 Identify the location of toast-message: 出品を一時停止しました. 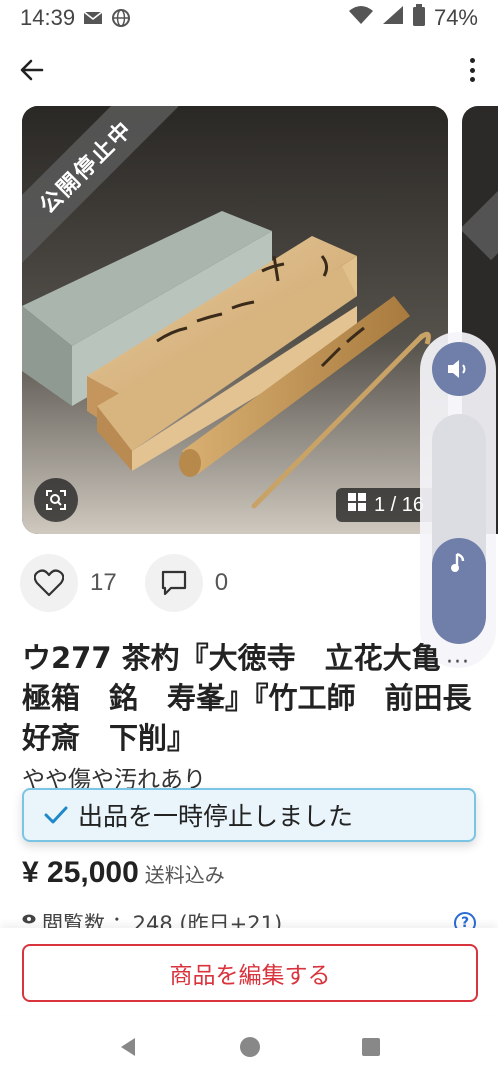
(216, 816).